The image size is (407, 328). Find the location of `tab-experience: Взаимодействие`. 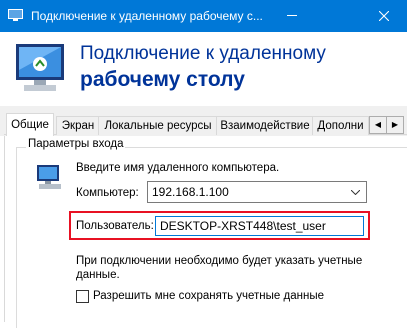

tab-experience: Взаимодействие is located at coordinates (265, 125).